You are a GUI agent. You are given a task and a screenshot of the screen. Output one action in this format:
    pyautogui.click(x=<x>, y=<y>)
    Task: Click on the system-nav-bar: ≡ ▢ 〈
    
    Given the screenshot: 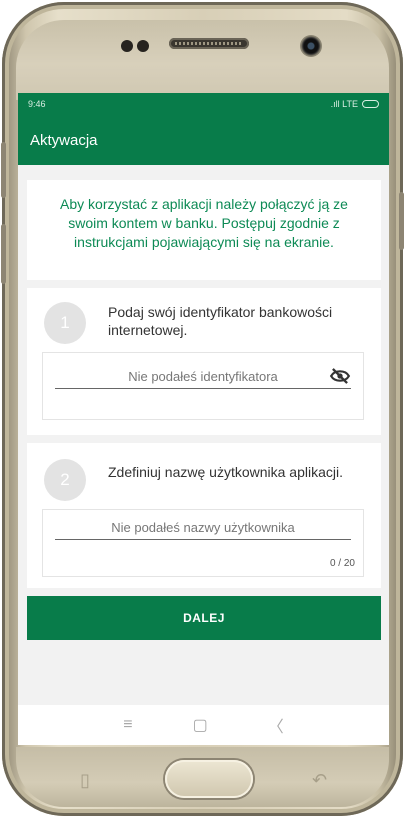 What is the action you would take?
    pyautogui.click(x=203, y=725)
    